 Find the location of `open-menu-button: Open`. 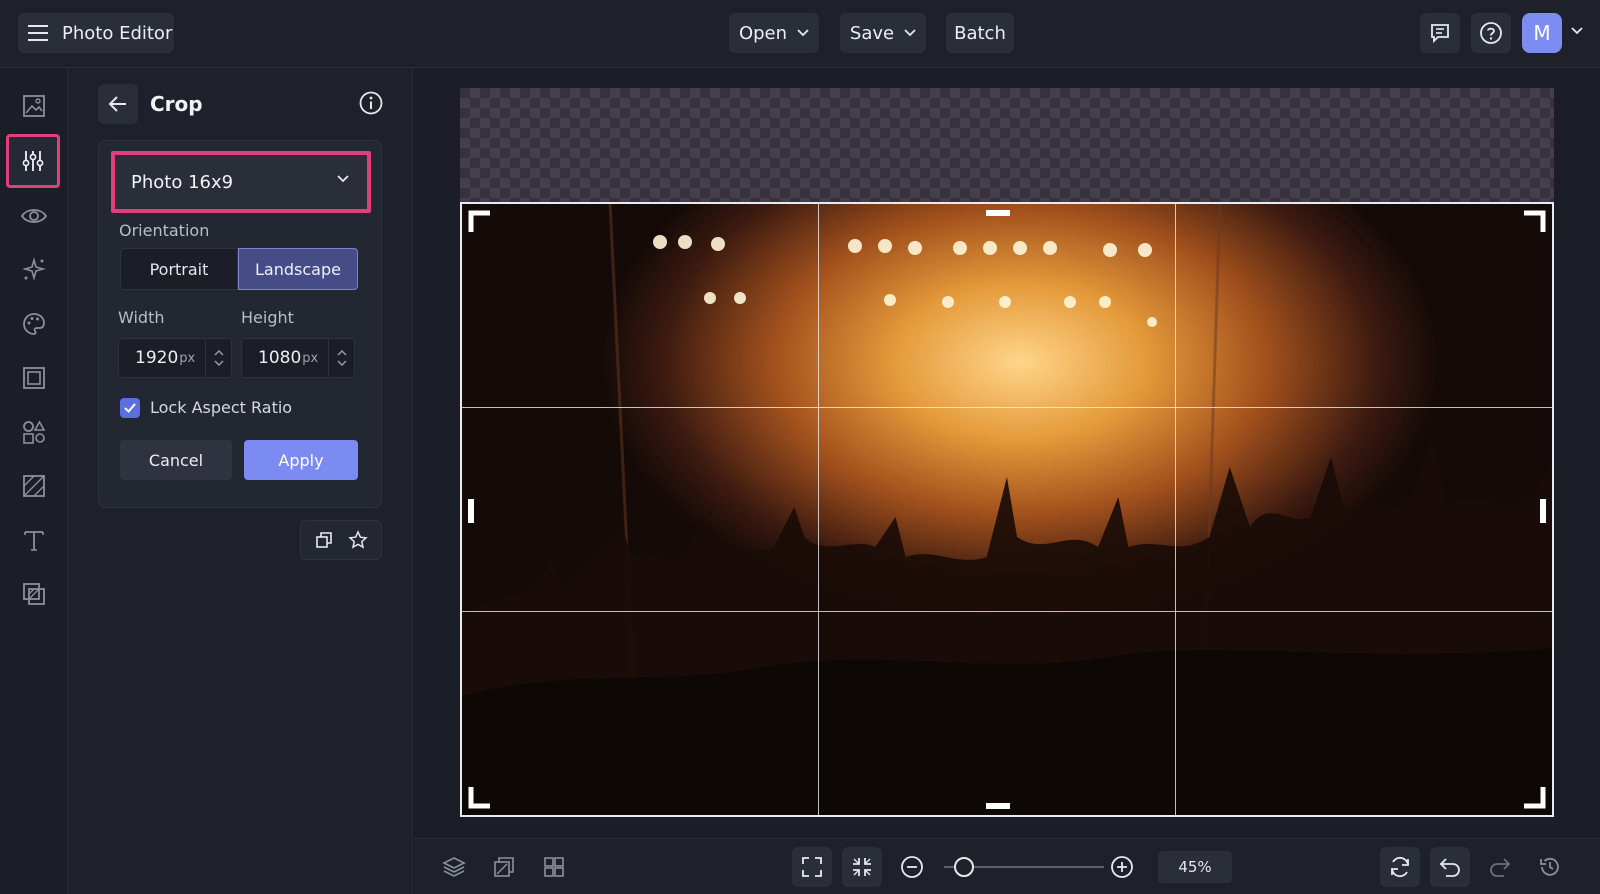

open-menu-button: Open is located at coordinates (774, 33).